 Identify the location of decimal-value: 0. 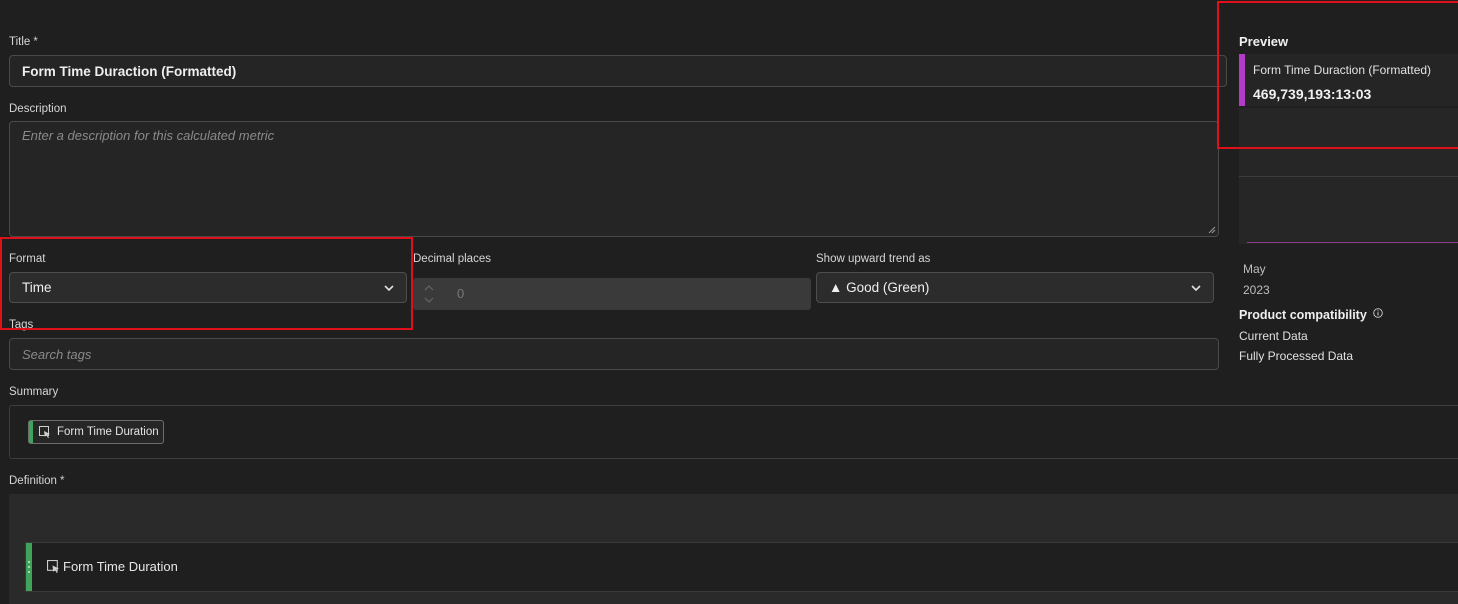
(461, 293).